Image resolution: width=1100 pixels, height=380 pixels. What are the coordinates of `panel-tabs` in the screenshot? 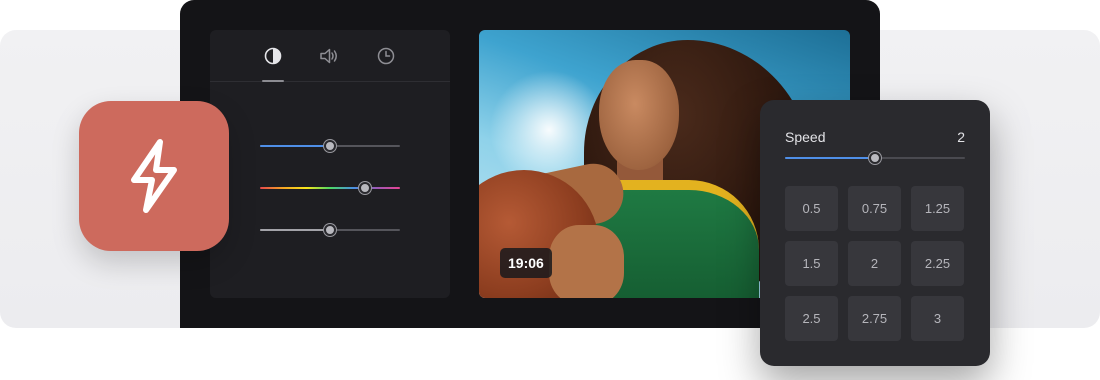 It's located at (330, 56).